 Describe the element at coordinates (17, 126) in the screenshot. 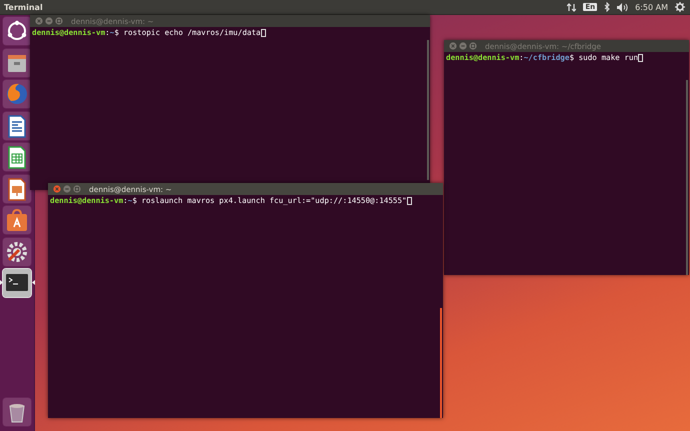

I see `document-icon` at that location.